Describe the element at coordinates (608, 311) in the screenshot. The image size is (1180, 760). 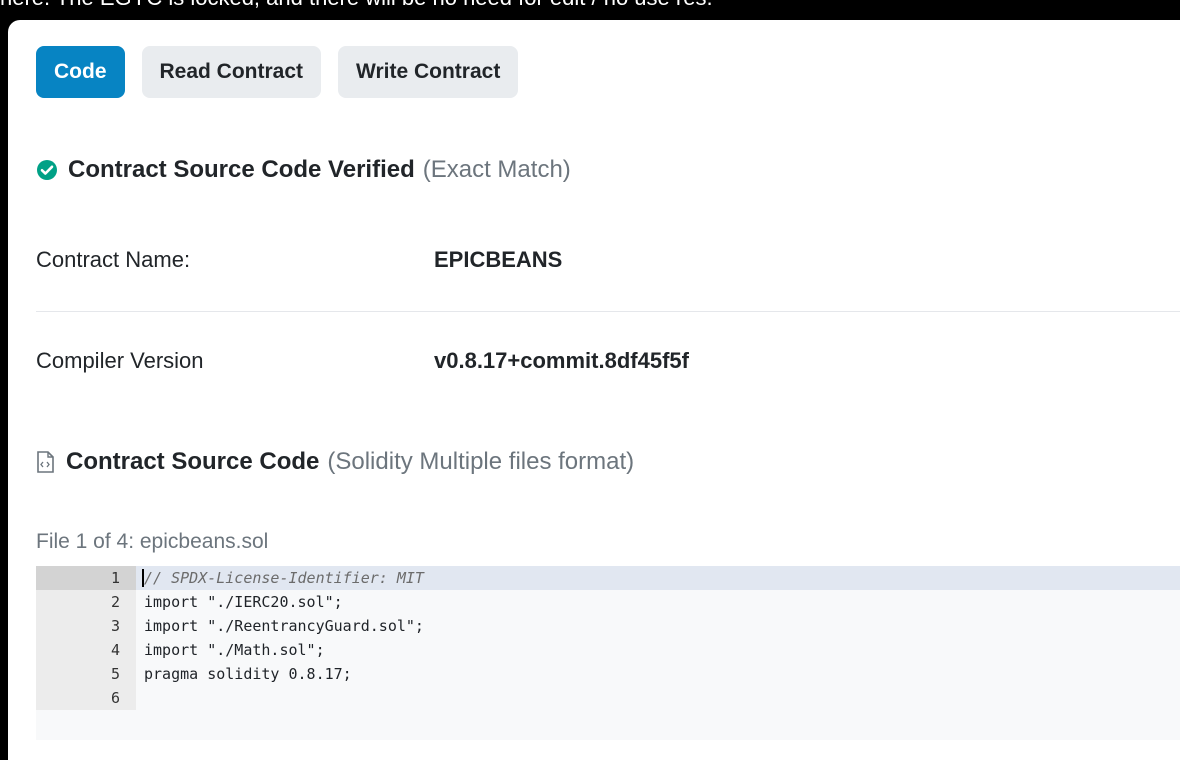
I see `row-divider` at that location.